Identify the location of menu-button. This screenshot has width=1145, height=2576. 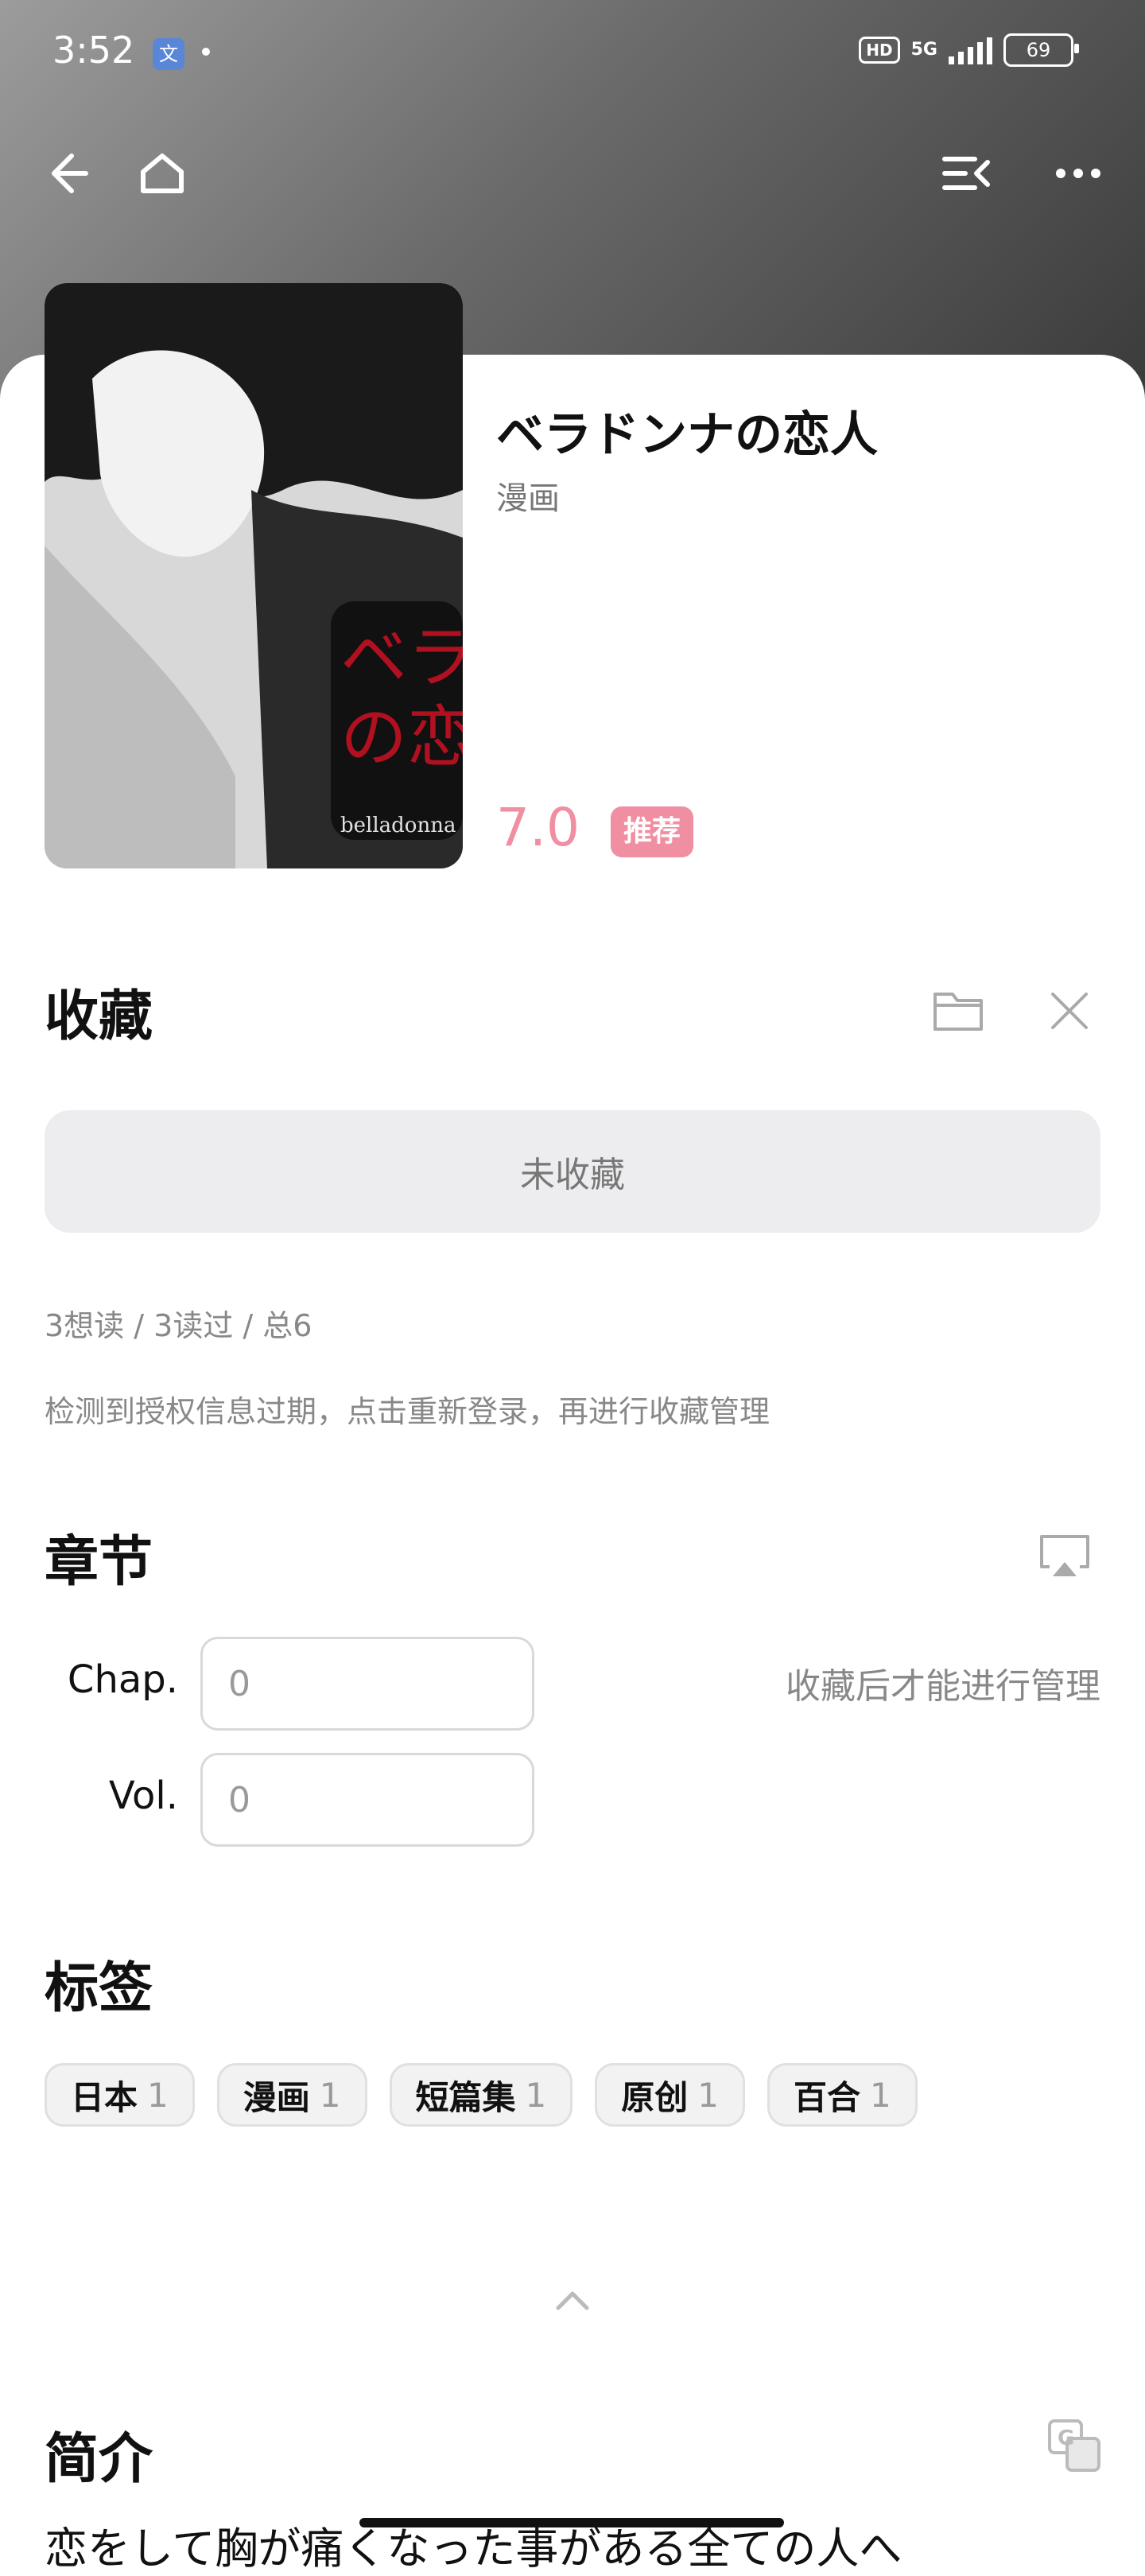
(966, 173).